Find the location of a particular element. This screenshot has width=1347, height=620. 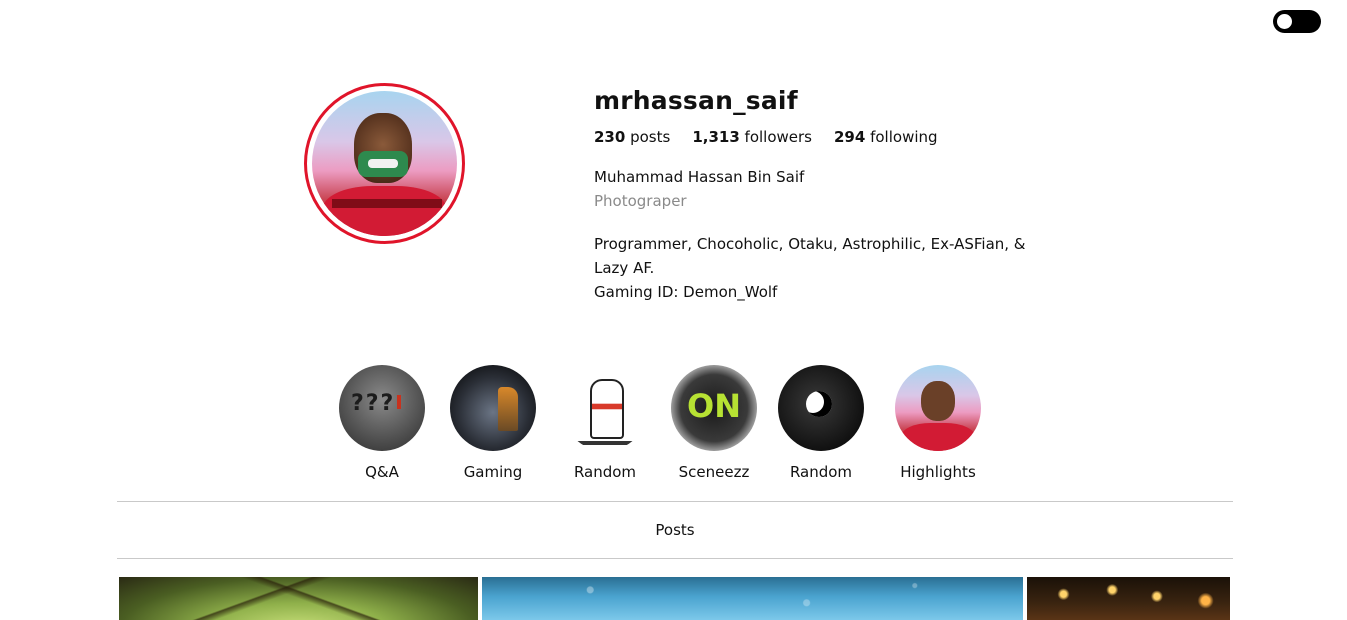

highlight-qa: Q&A is located at coordinates (382, 423).